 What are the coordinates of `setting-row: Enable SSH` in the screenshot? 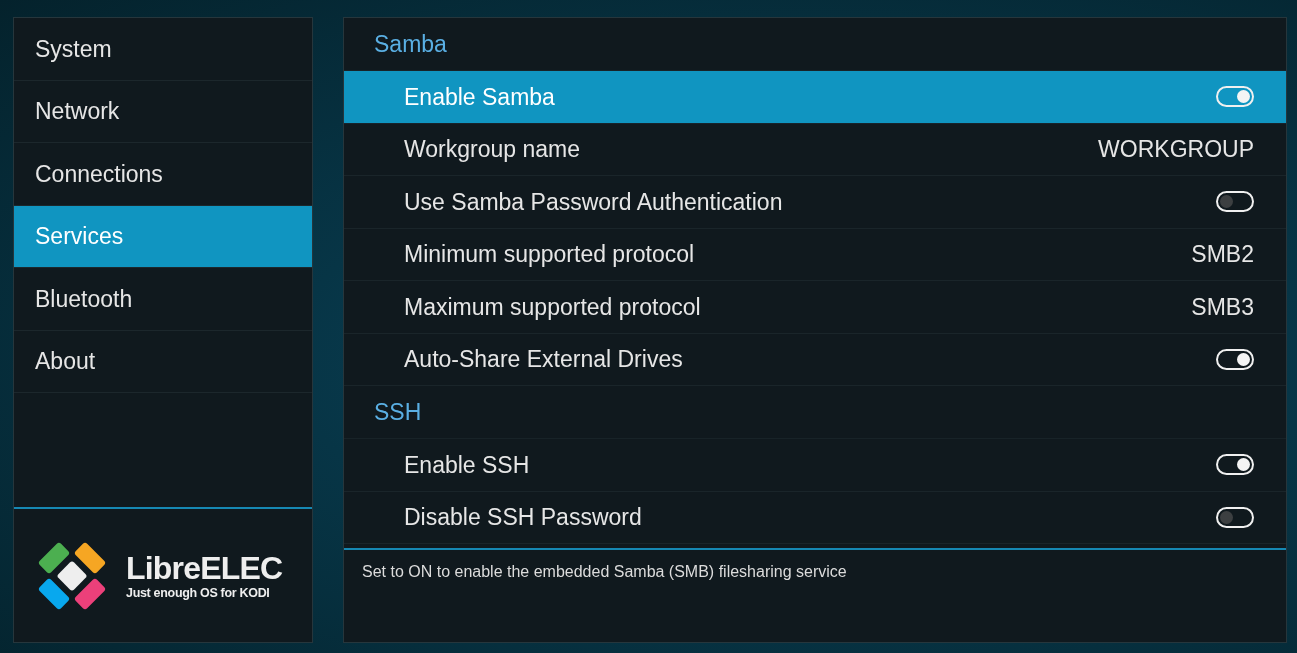 It's located at (815, 465).